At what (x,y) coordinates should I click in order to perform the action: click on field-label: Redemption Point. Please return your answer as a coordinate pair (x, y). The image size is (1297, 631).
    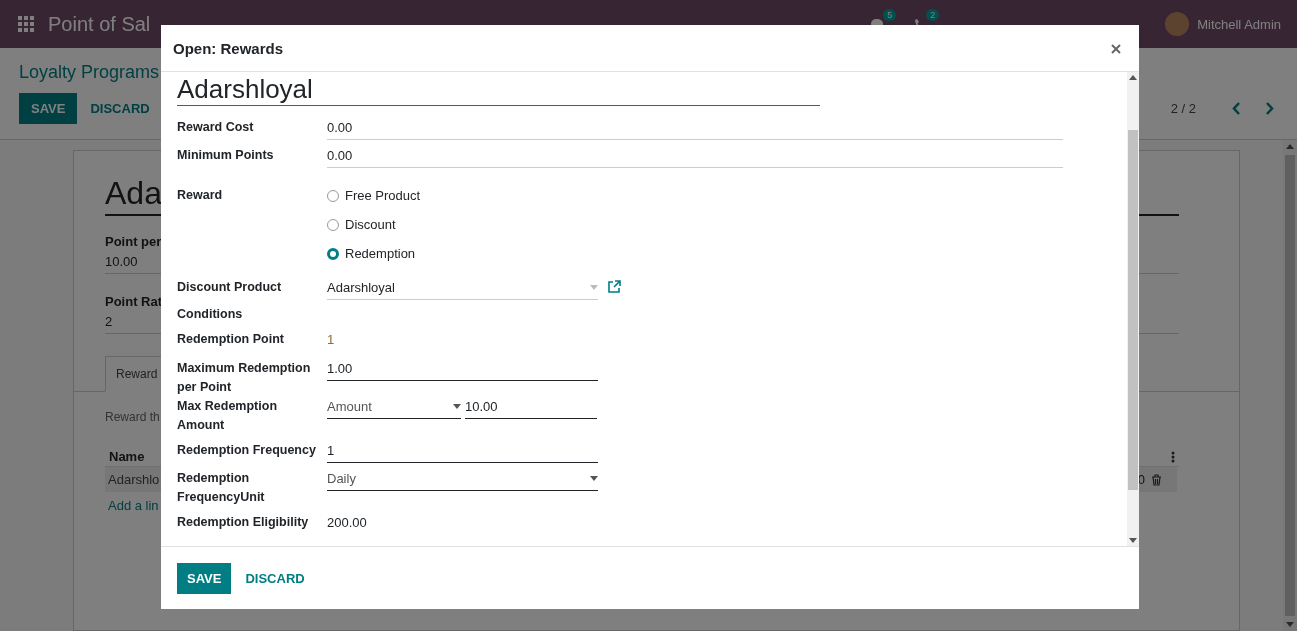
    Looking at the image, I should click on (231, 339).